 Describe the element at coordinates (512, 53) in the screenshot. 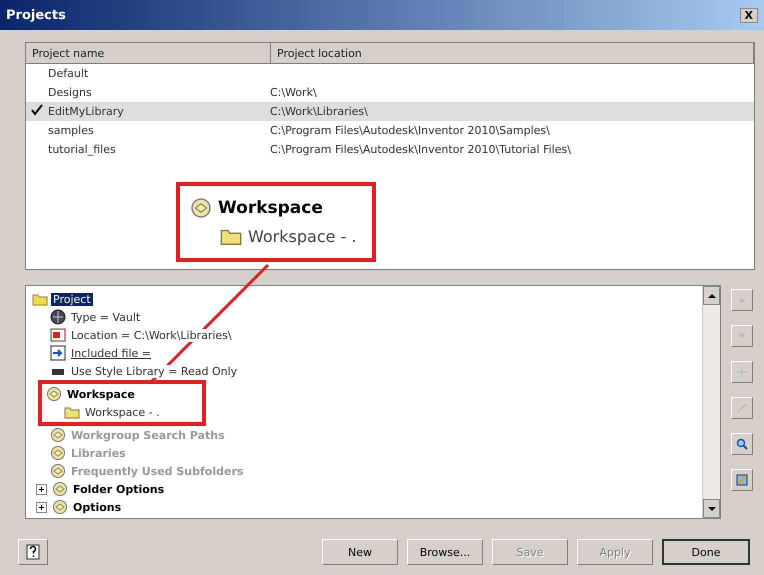

I see `column-header: Project location` at that location.